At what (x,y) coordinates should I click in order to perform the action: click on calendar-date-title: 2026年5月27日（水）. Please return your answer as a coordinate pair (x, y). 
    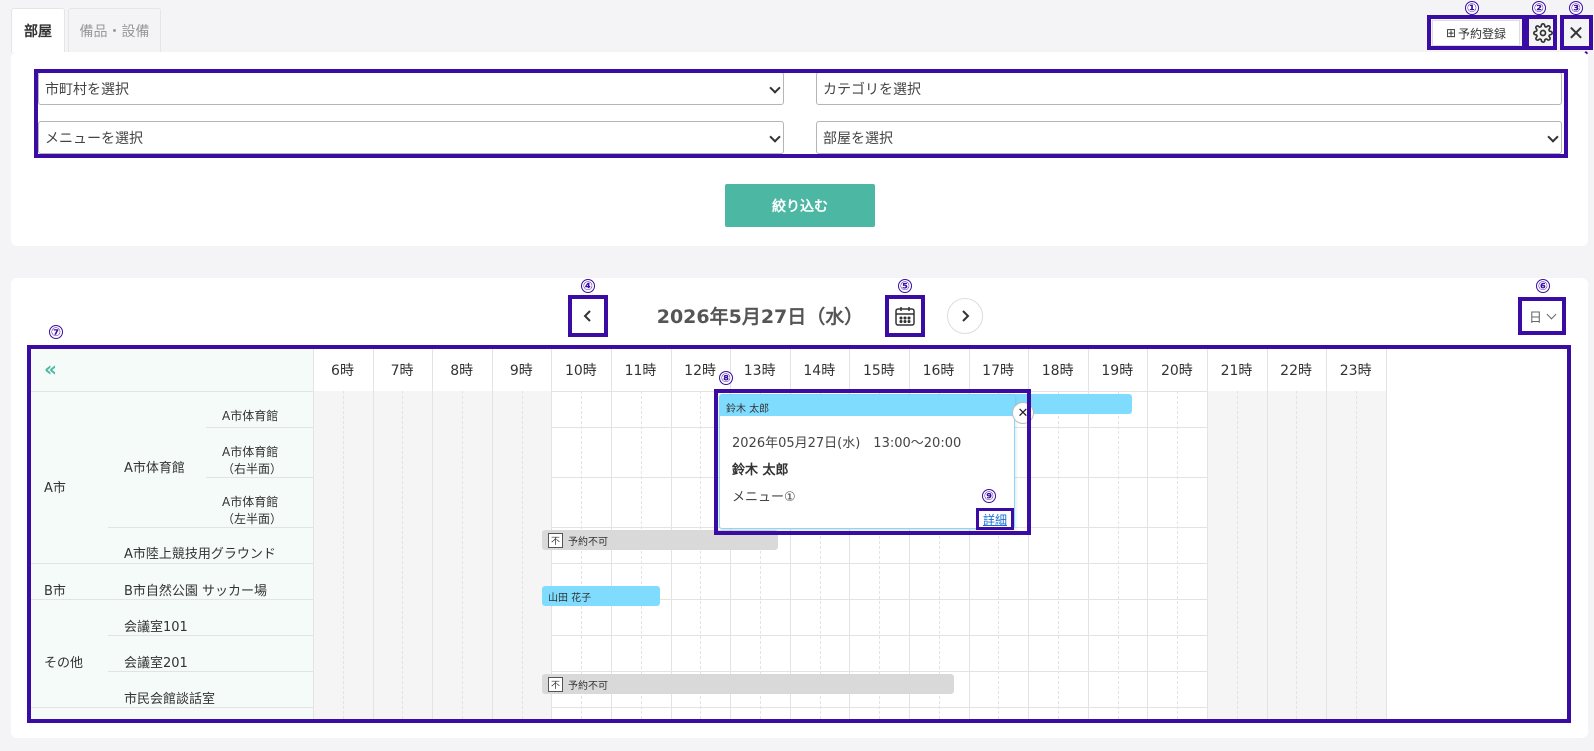
    Looking at the image, I should click on (760, 317).